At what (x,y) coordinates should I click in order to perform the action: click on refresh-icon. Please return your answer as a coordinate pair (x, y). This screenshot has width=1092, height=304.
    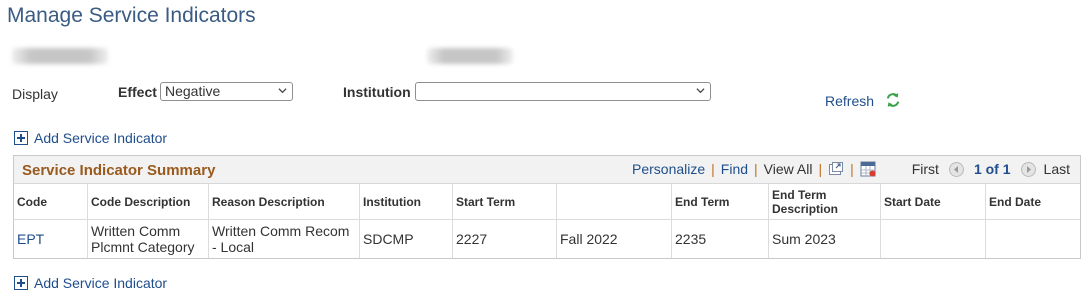
    Looking at the image, I should click on (893, 100).